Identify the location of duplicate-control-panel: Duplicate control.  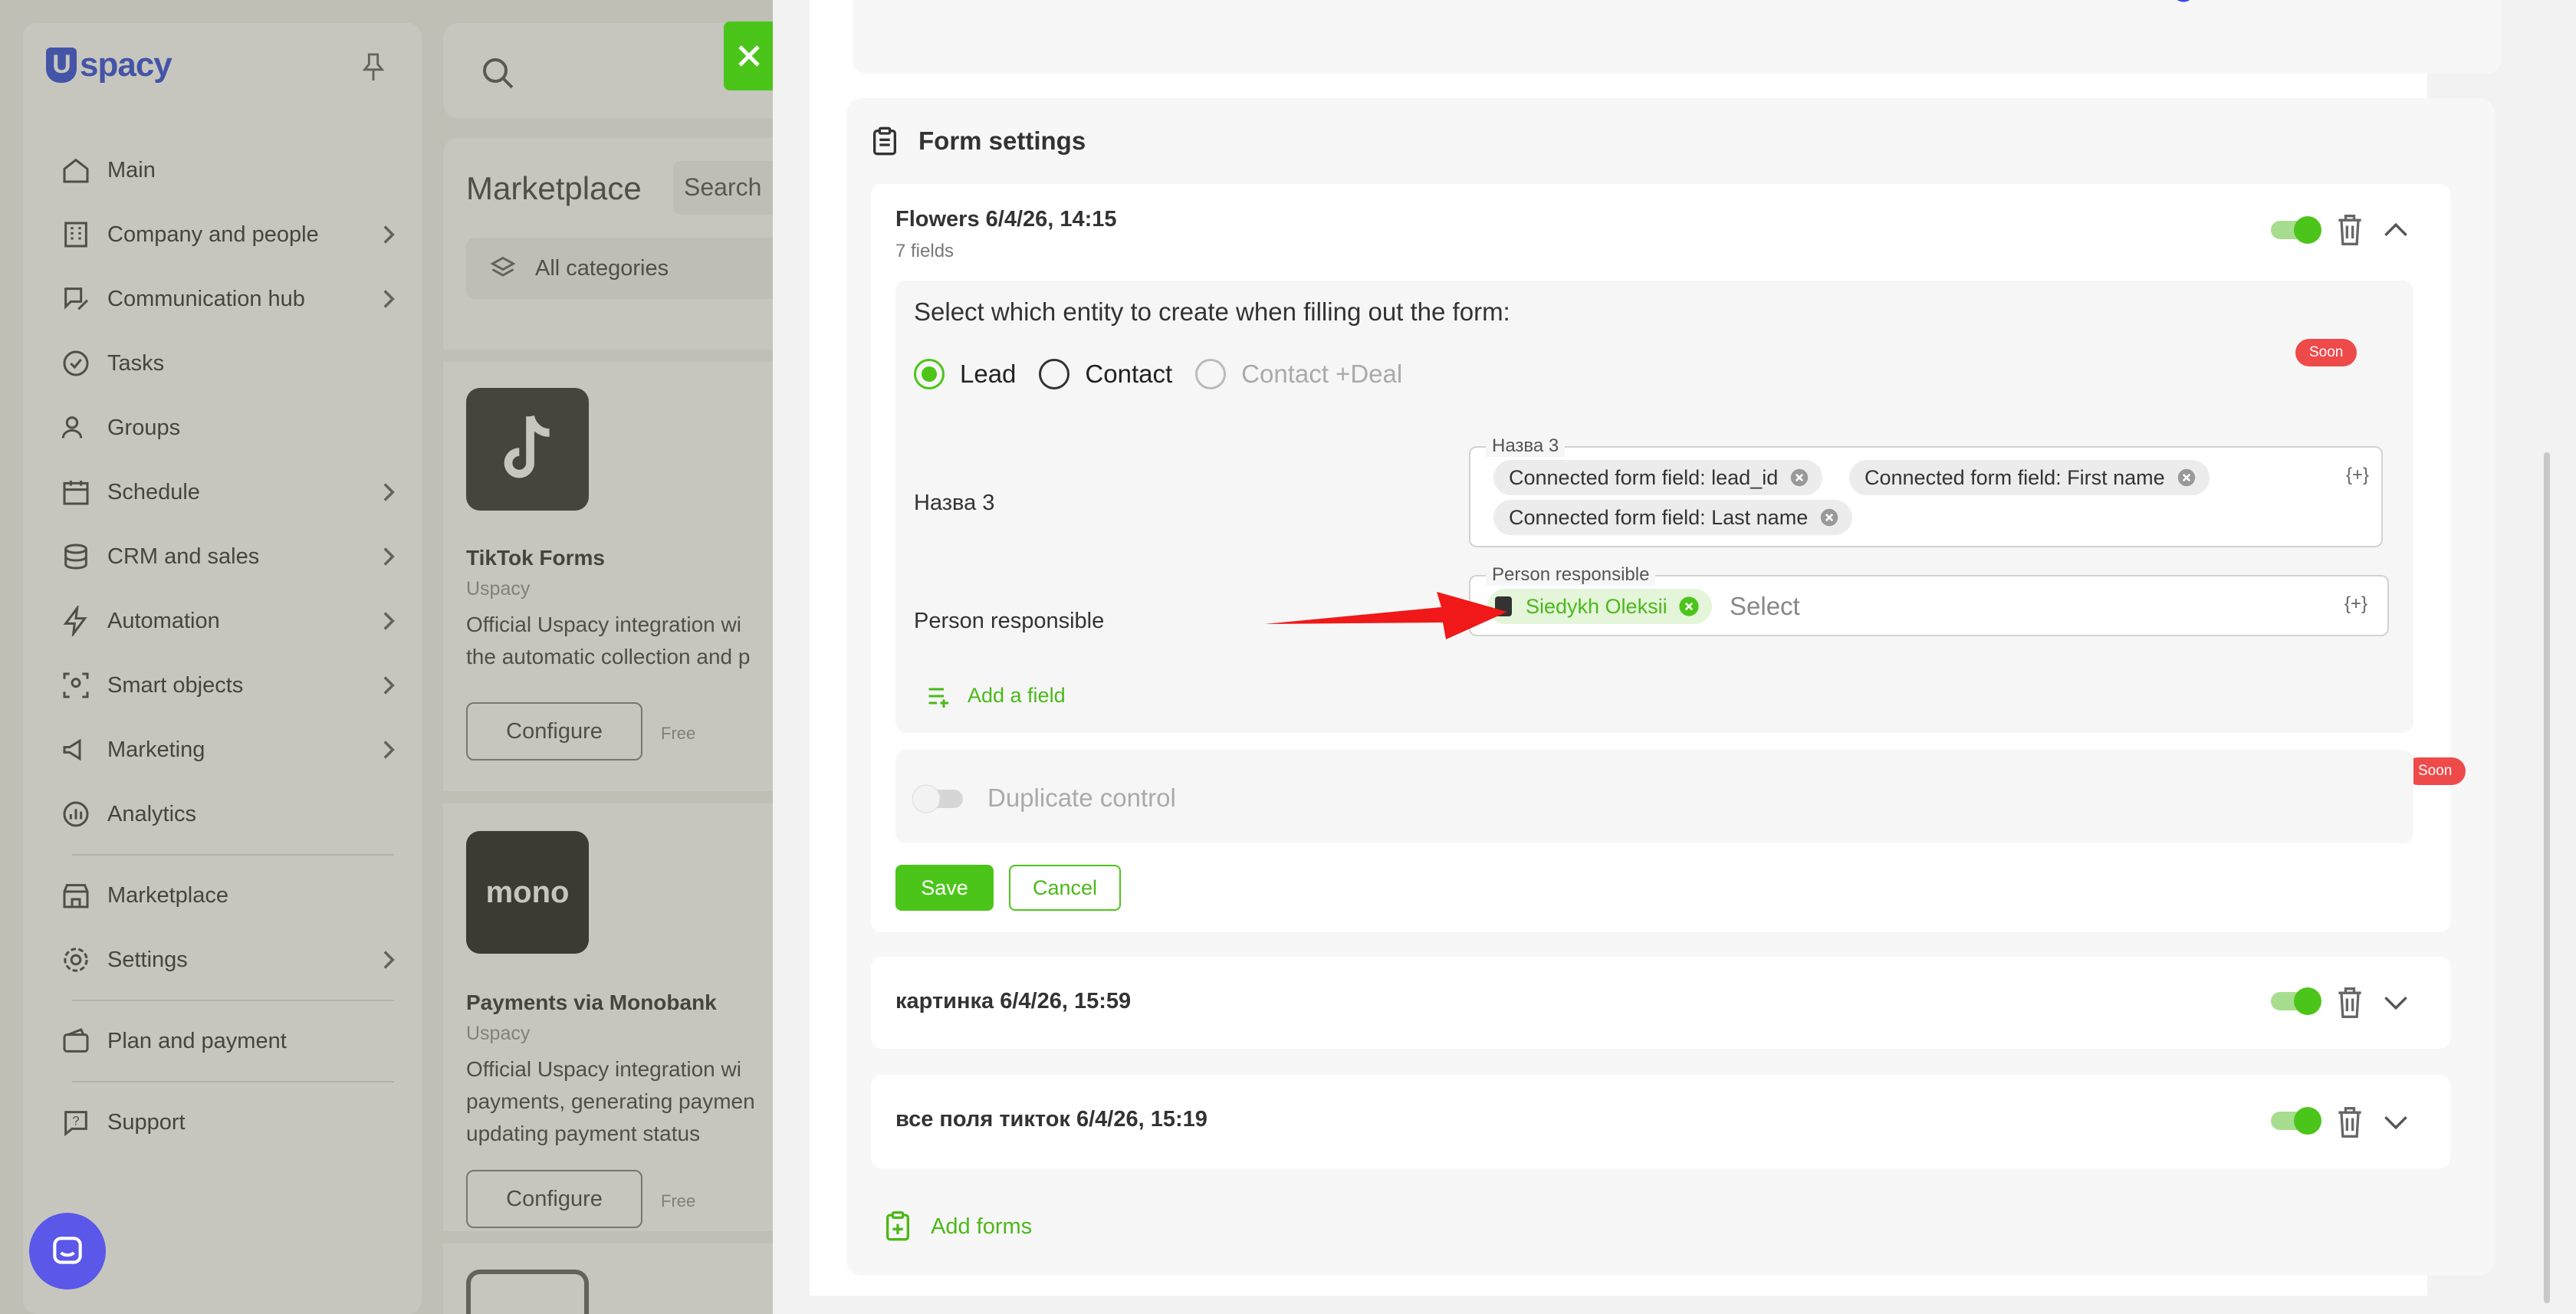
(1654, 796).